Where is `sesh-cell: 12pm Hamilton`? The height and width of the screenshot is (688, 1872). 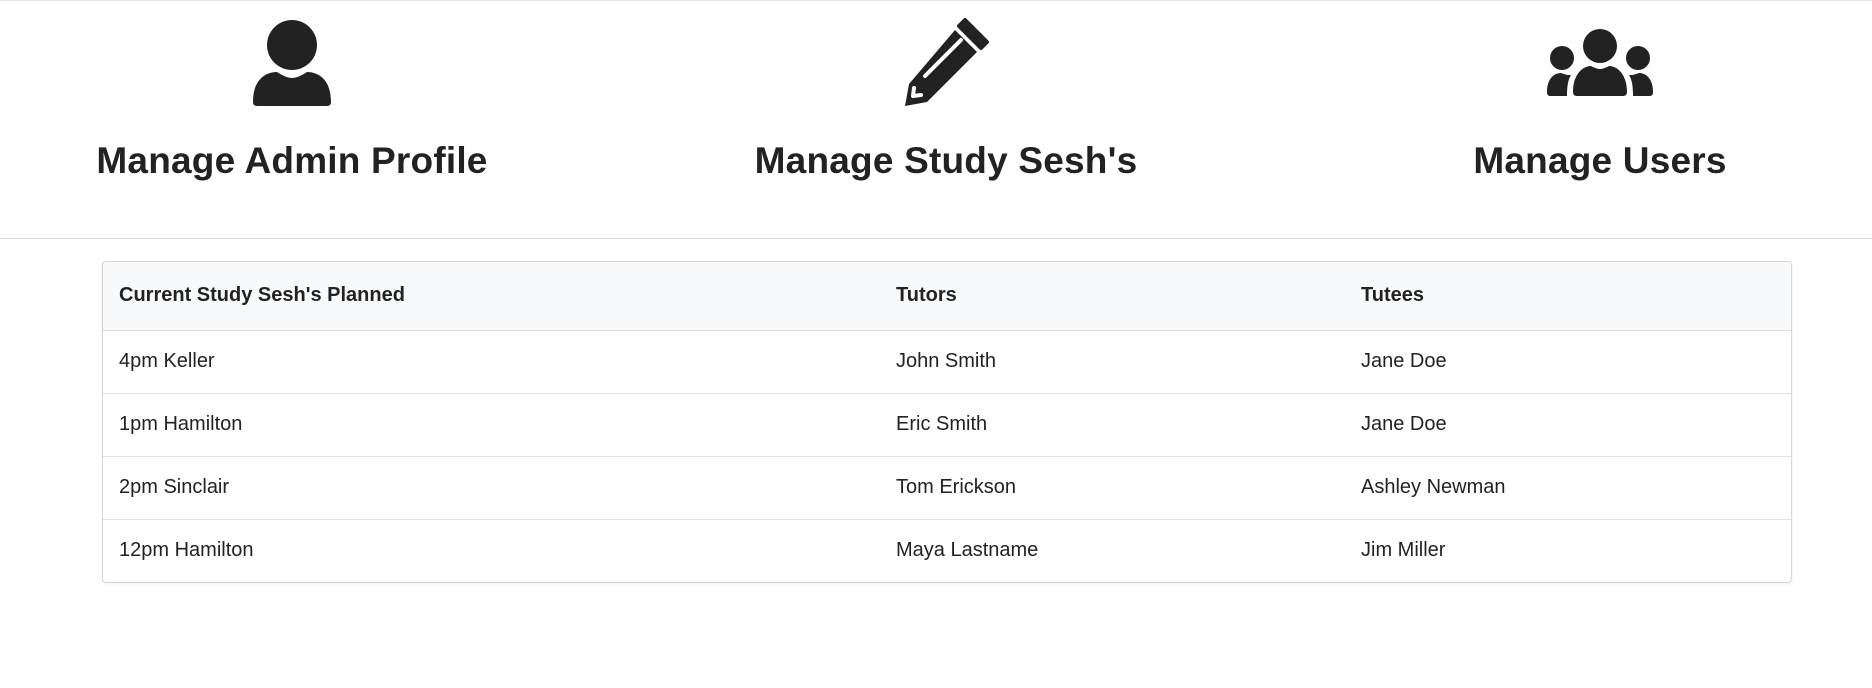
sesh-cell: 12pm Hamilton is located at coordinates (186, 550).